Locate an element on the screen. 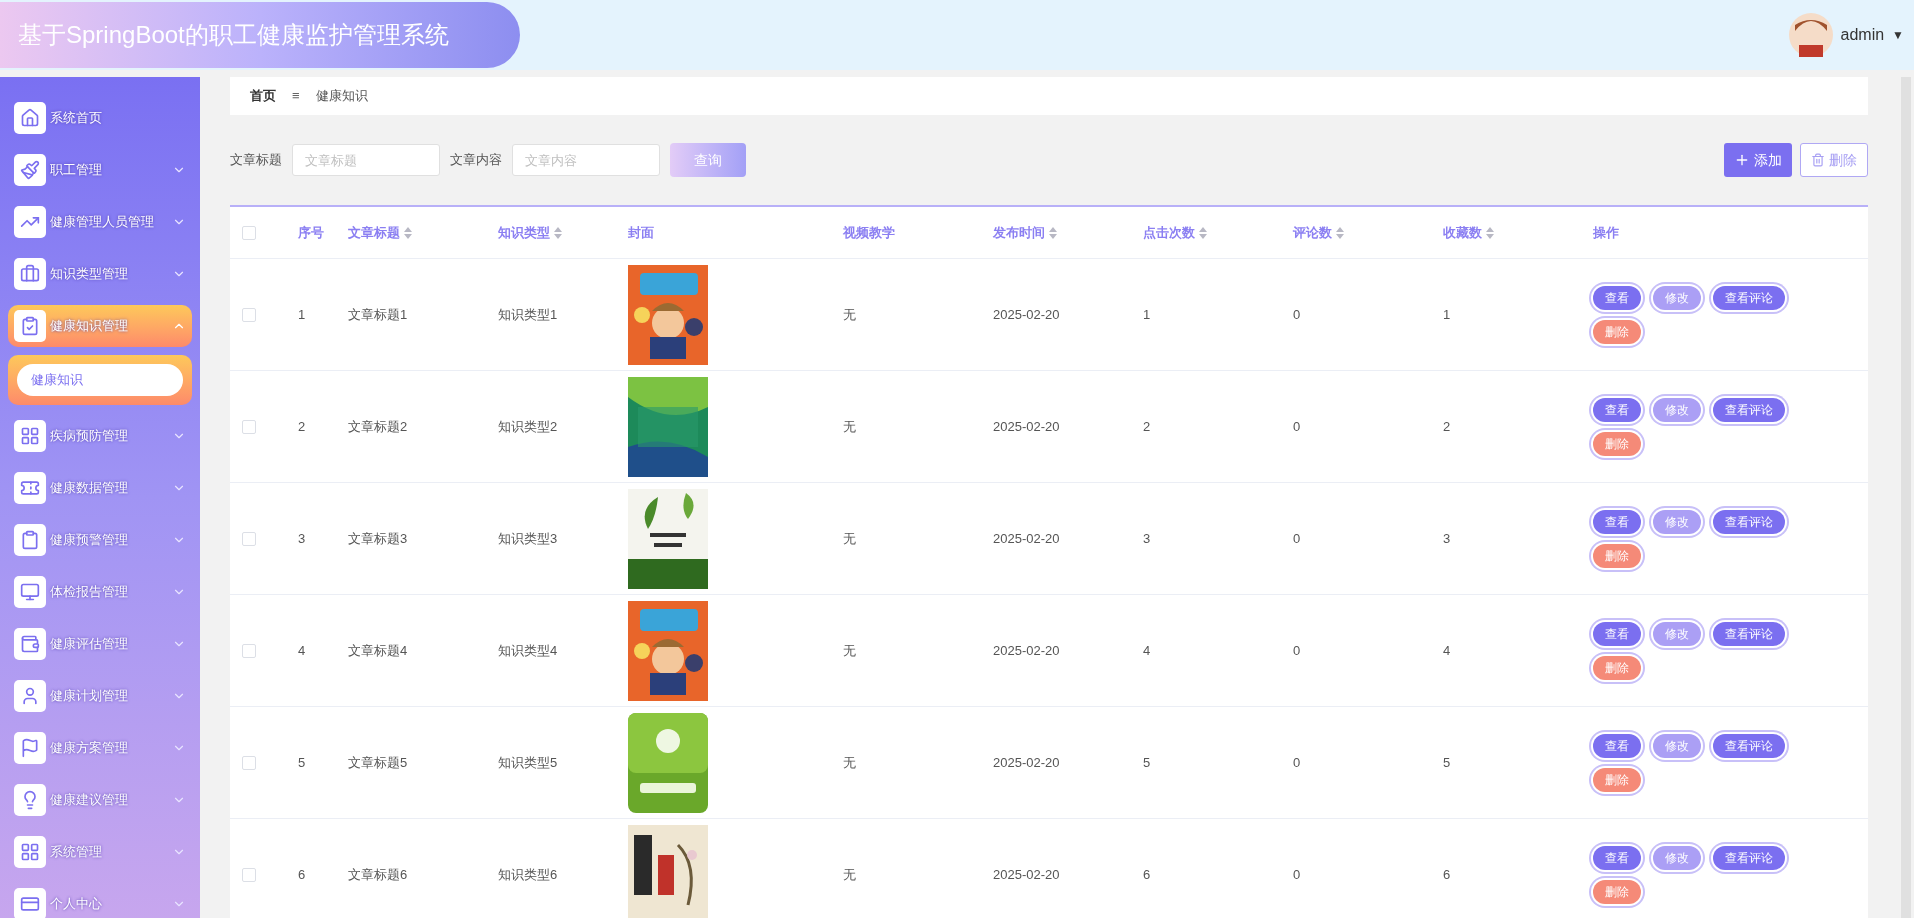 The width and height of the screenshot is (1914, 918). house-icon is located at coordinates (30, 118).